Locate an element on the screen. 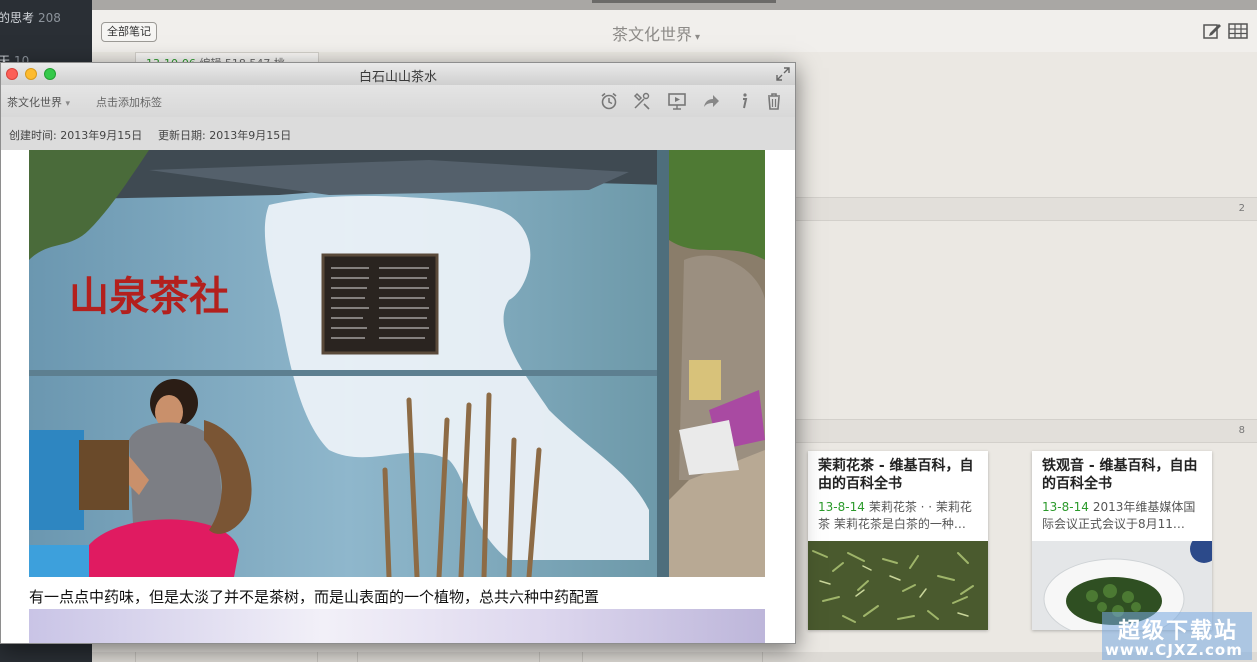 This screenshot has width=1257, height=662. grid-view-icon is located at coordinates (1238, 31).